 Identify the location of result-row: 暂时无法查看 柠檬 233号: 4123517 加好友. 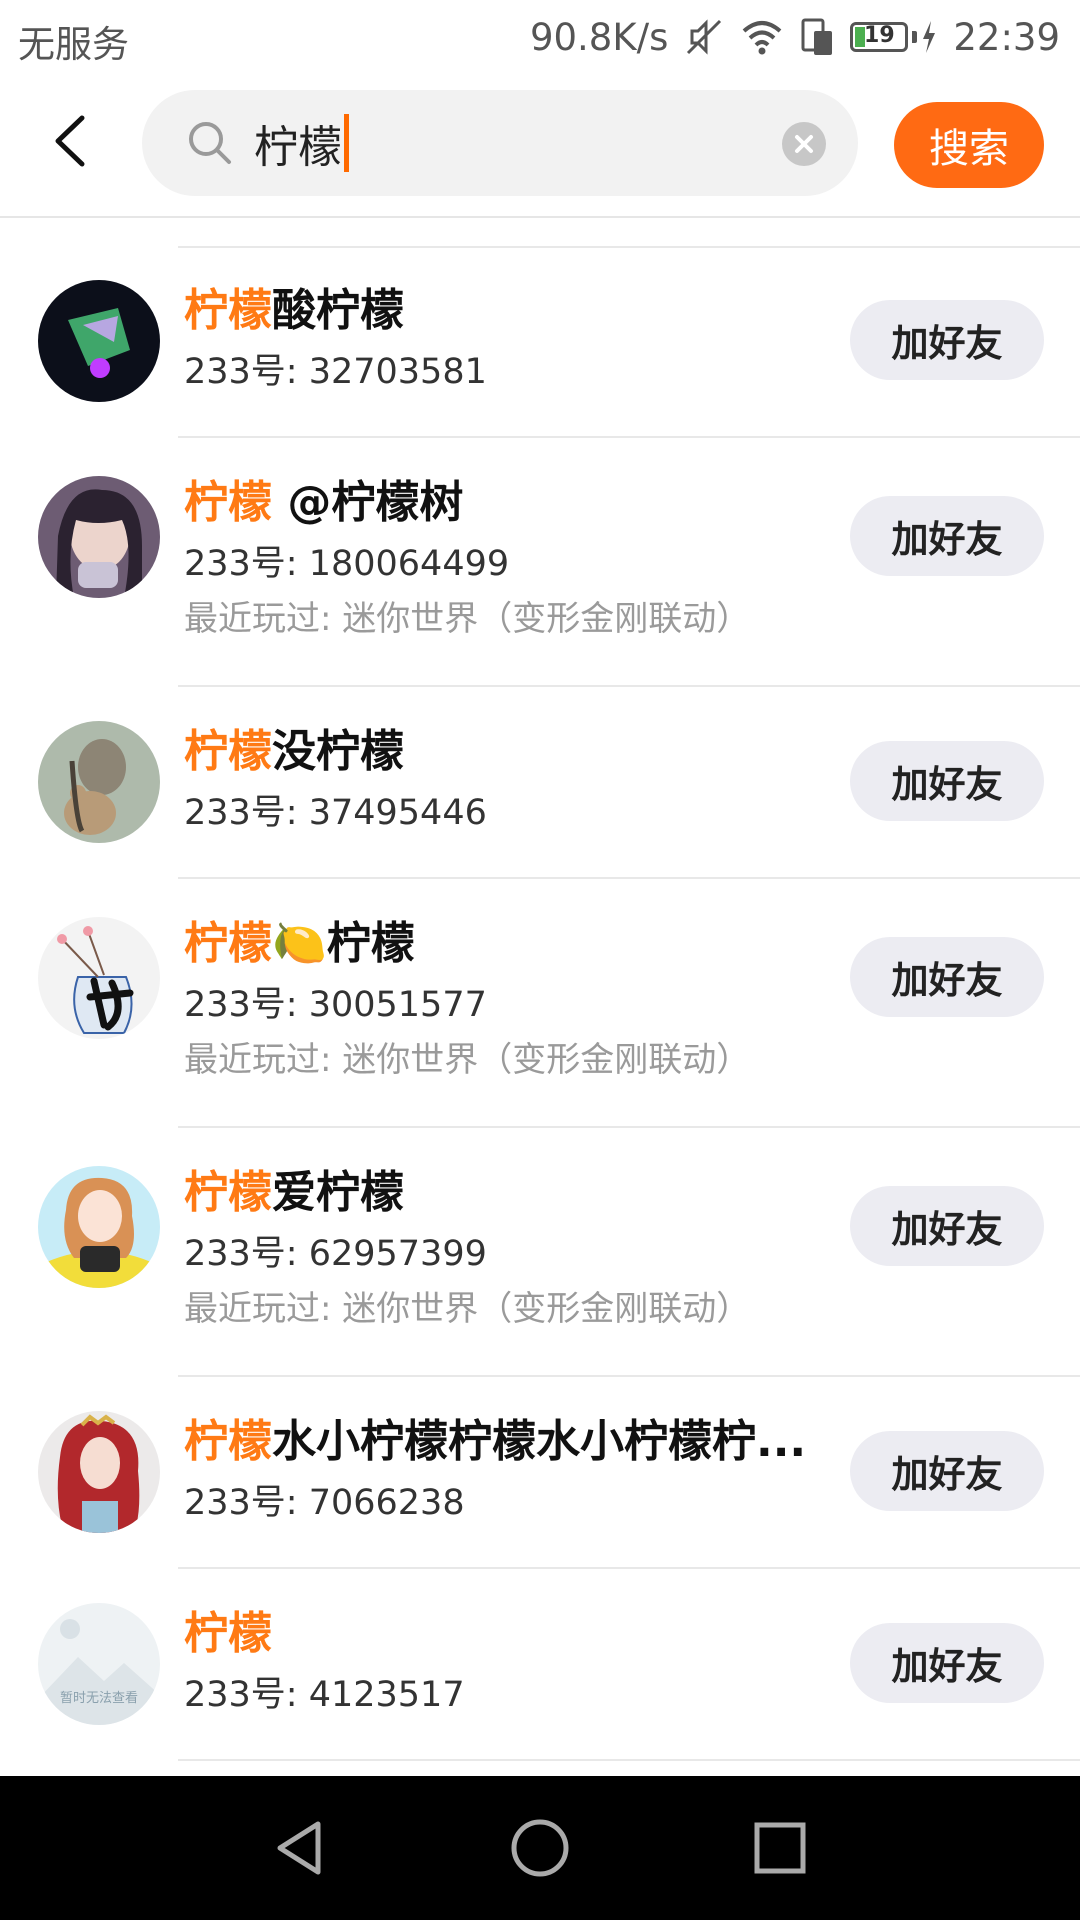
(559, 1665).